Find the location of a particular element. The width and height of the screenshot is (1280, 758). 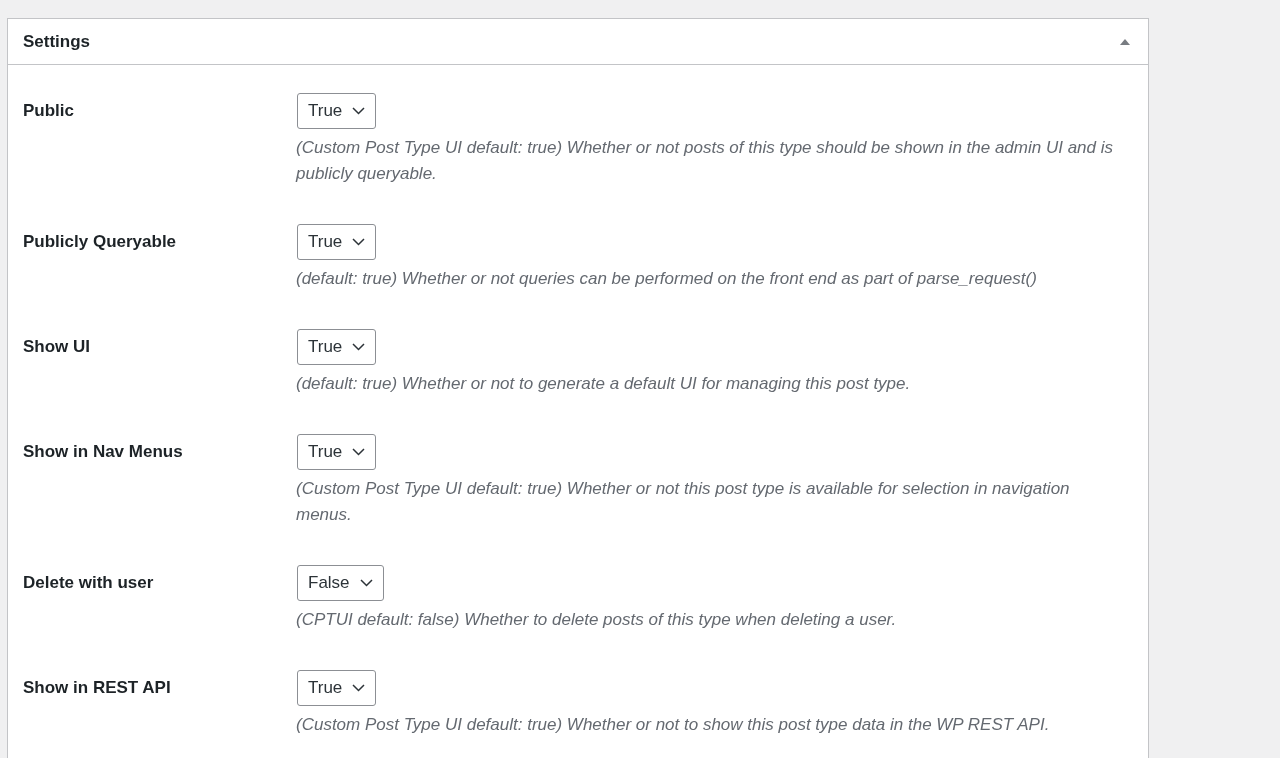

setting-description: (default: true) Whether or not queries can be performed on the front end as part of parse_request() is located at coordinates (667, 279).